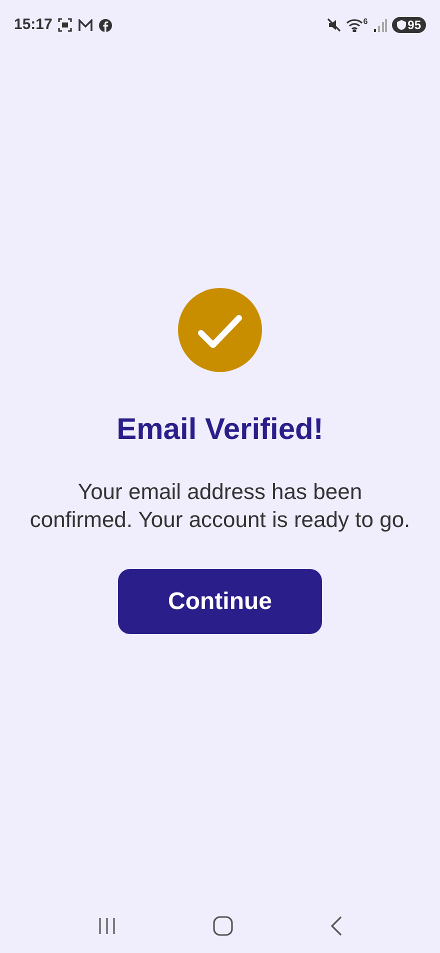  What do you see at coordinates (65, 25) in the screenshot?
I see `screenshot-icon` at bounding box center [65, 25].